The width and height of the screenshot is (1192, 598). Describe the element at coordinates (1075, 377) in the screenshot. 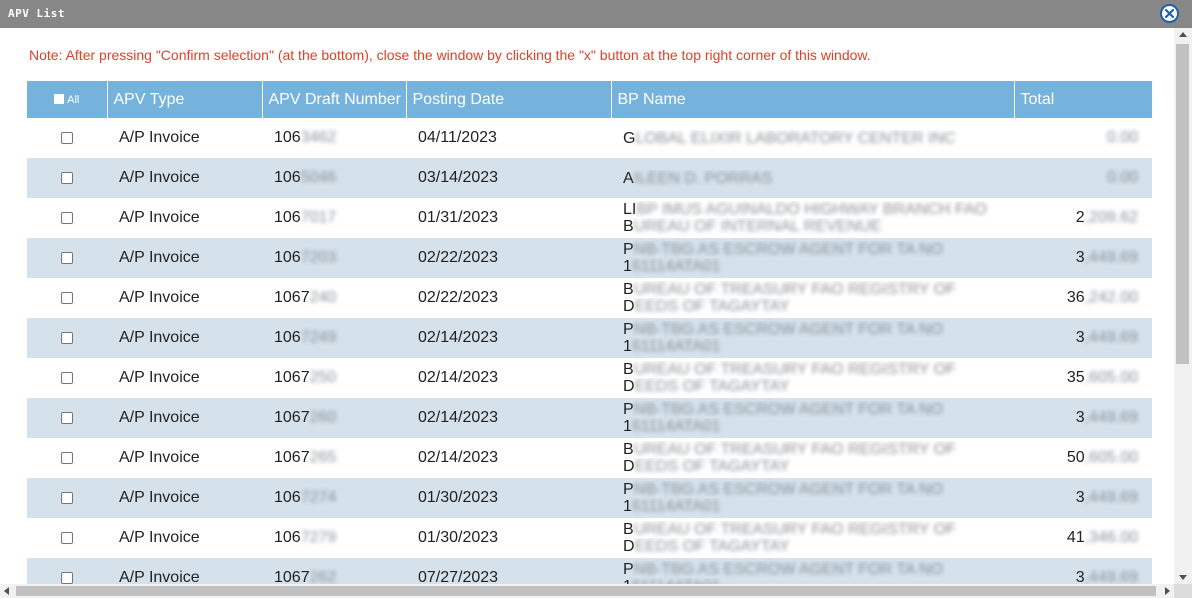

I see `total-visible: 35` at that location.